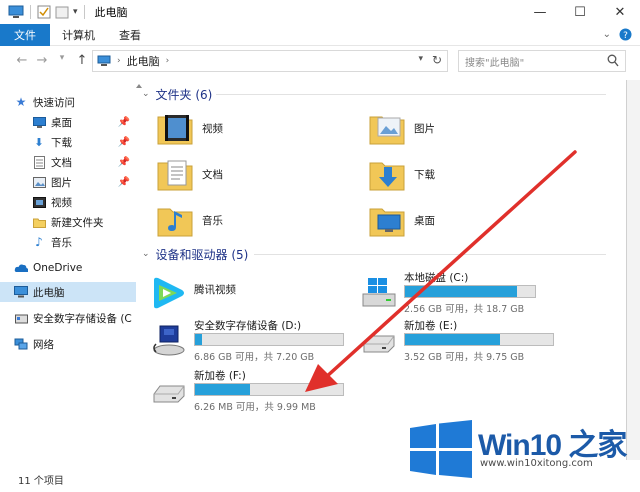 The width and height of the screenshot is (640, 492). Describe the element at coordinates (41, 481) in the screenshot. I see `item-count: 11 个项目` at that location.